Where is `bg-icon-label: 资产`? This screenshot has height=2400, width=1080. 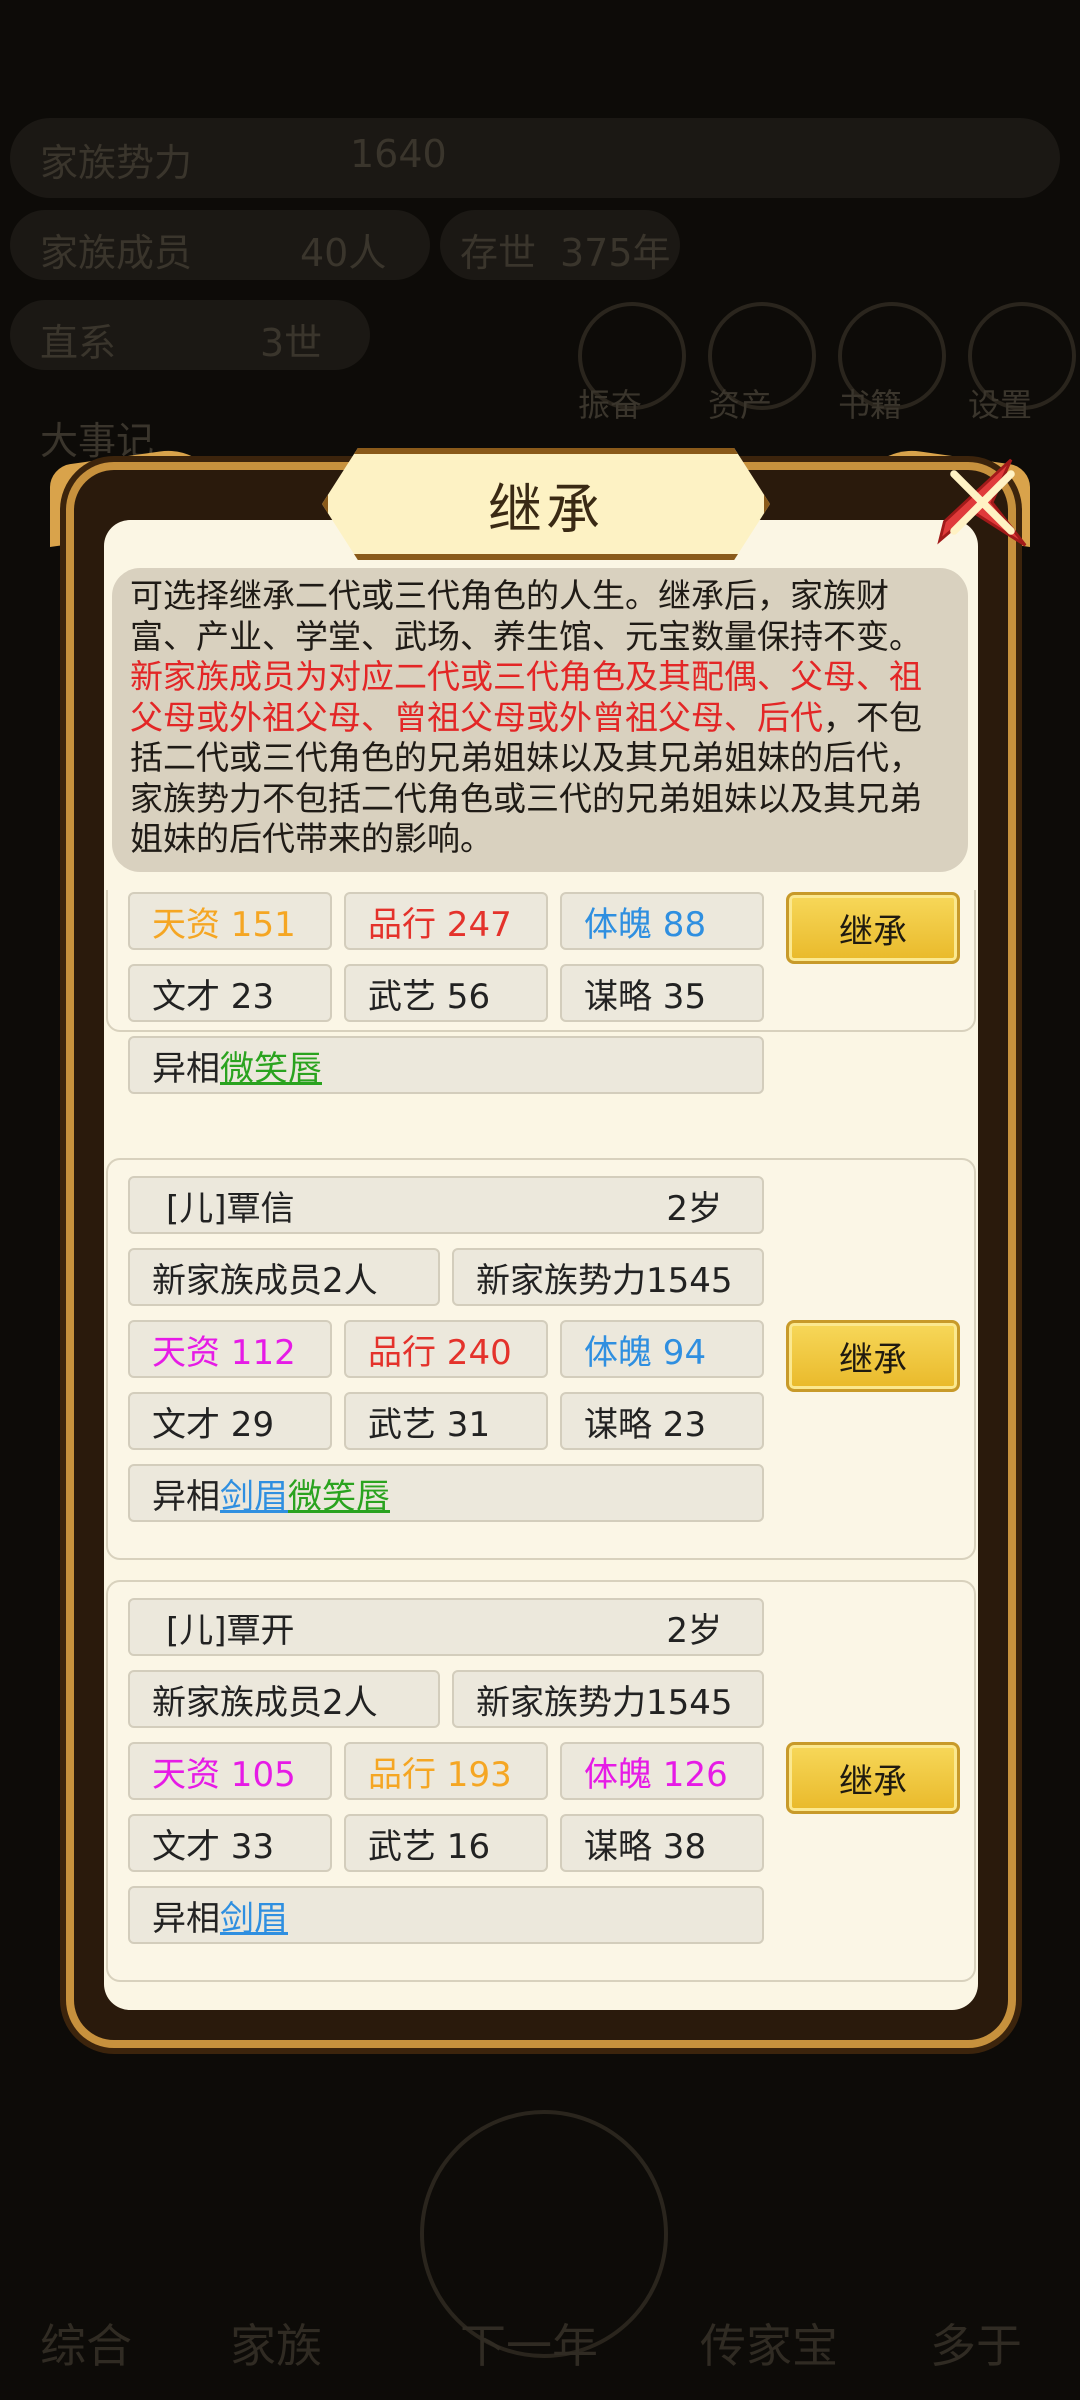
bg-icon-label: 资产 is located at coordinates (740, 405).